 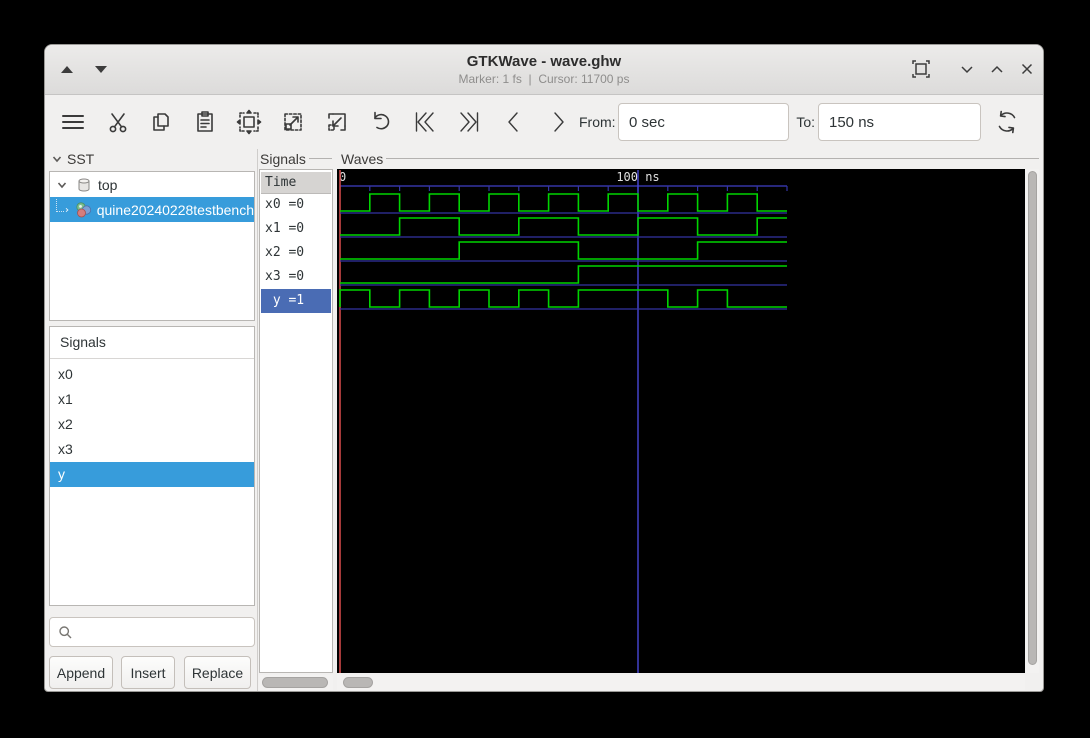 I want to click on chevron-left-icon, so click(x=513, y=122).